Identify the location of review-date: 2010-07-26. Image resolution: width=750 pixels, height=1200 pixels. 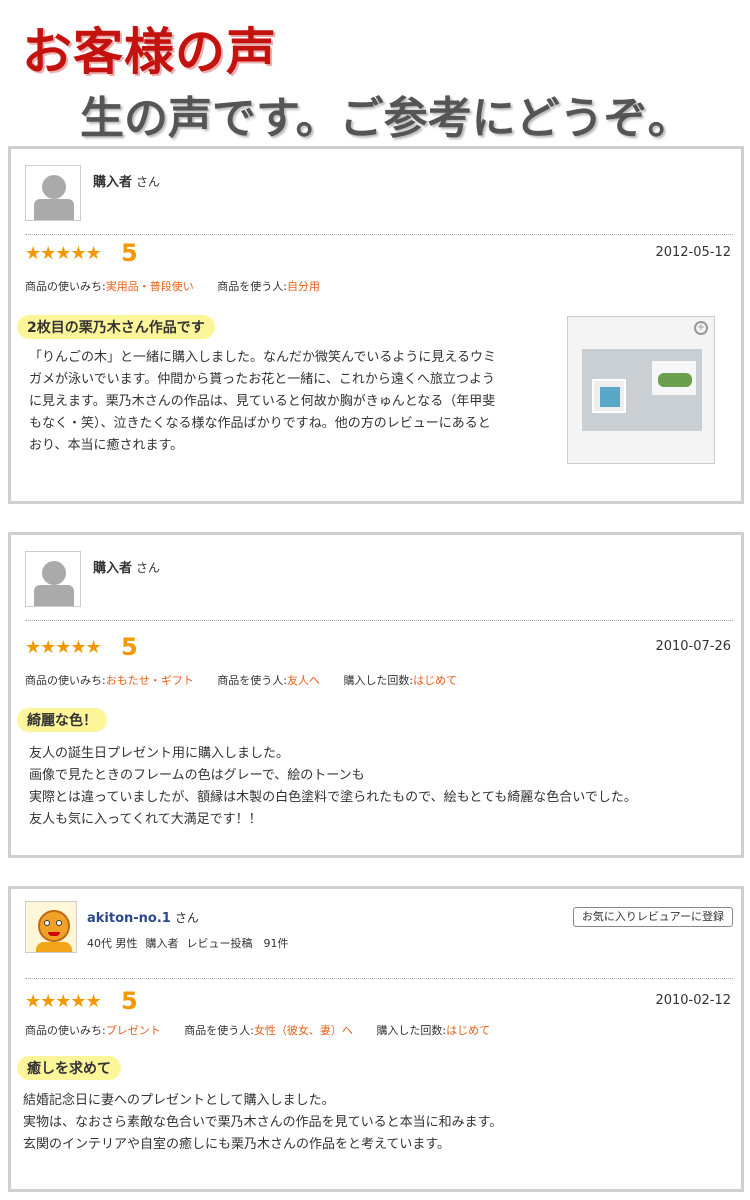
(693, 646).